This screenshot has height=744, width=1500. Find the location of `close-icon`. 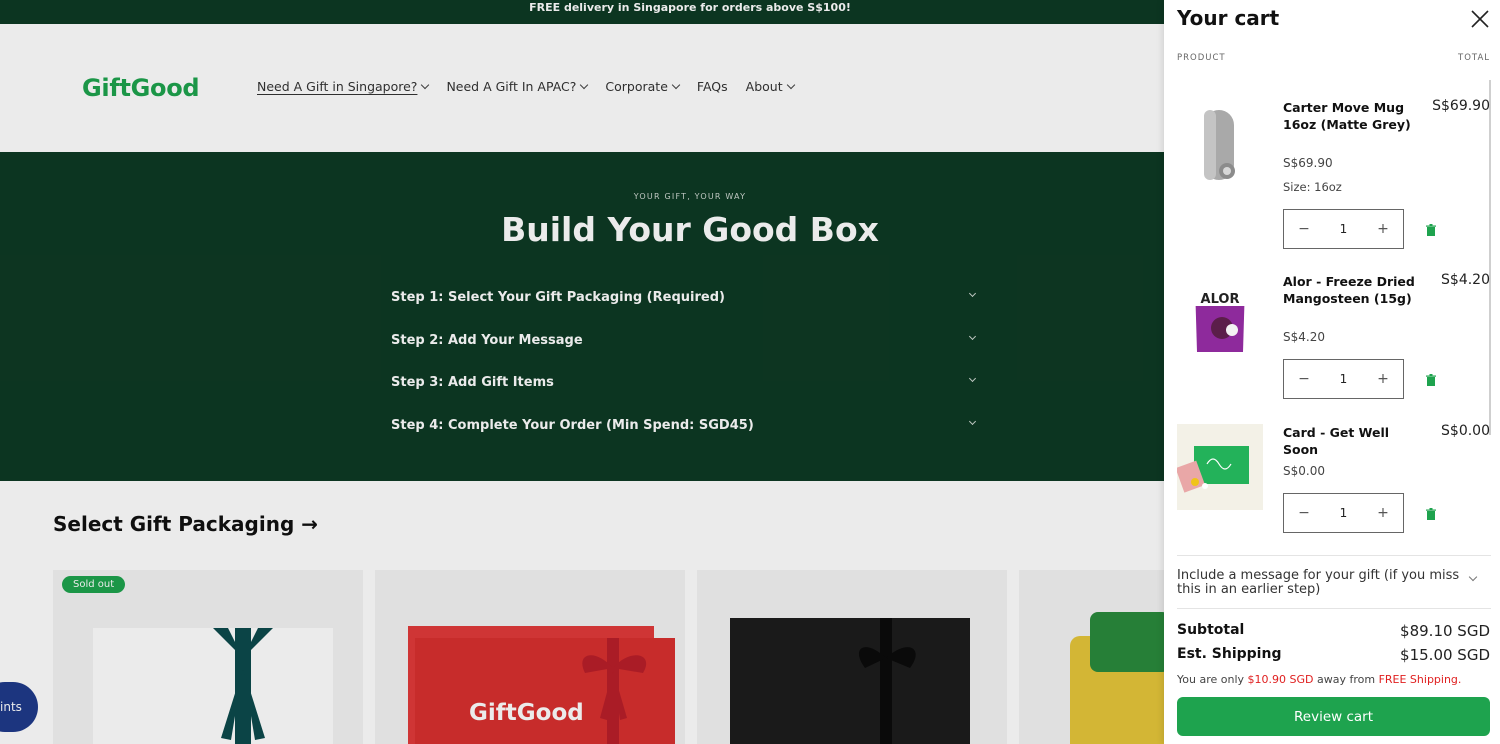

close-icon is located at coordinates (1480, 19).